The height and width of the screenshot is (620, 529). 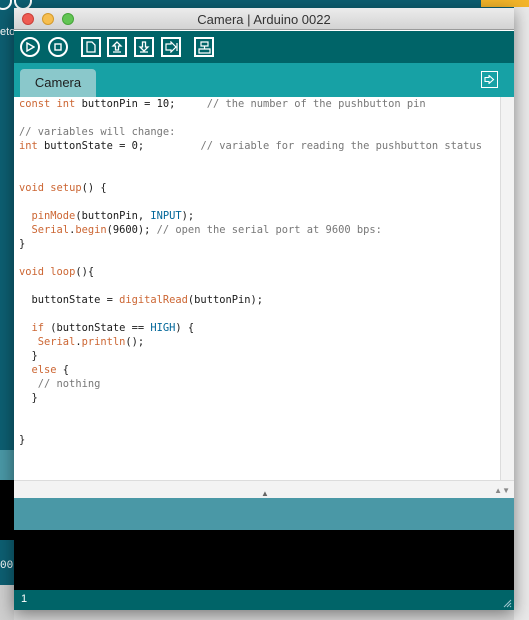 I want to click on upload-button, so click(x=171, y=47).